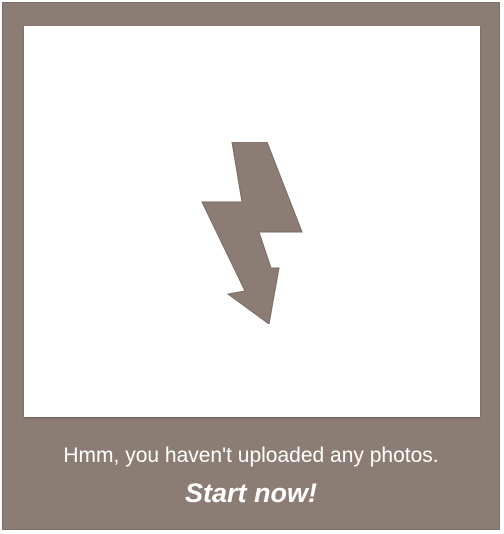 This screenshot has width=504, height=534. Describe the element at coordinates (251, 493) in the screenshot. I see `start-now-link: Start now!` at that location.